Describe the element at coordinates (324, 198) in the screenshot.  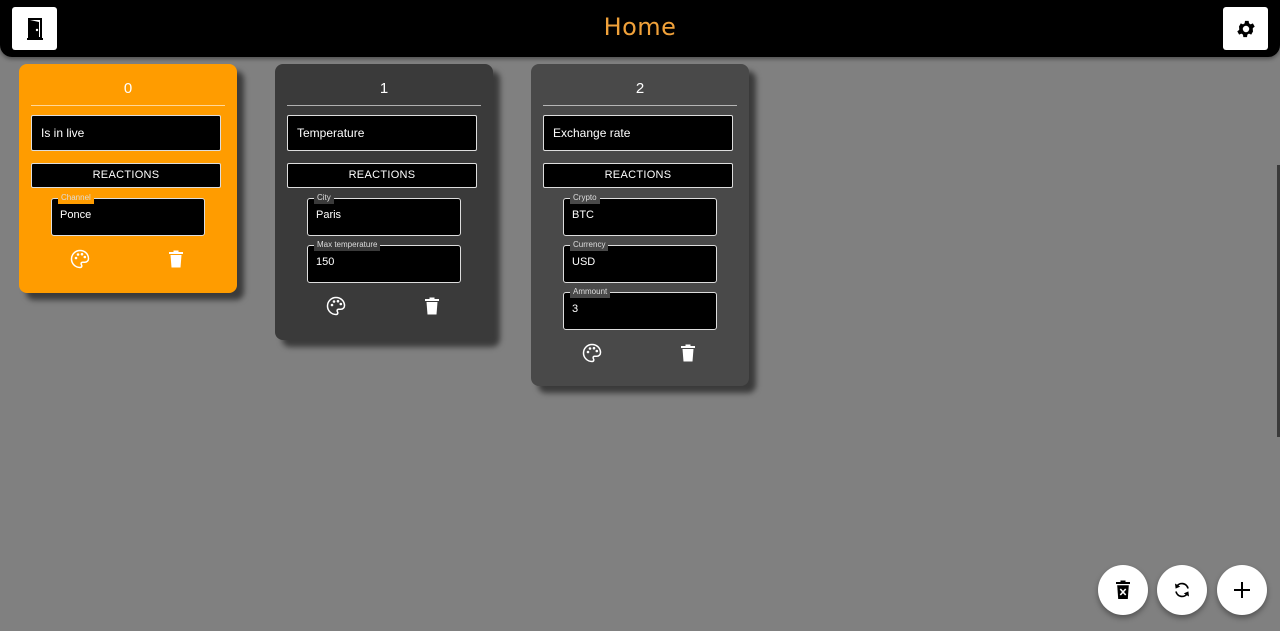
I see `field-label: City` at that location.